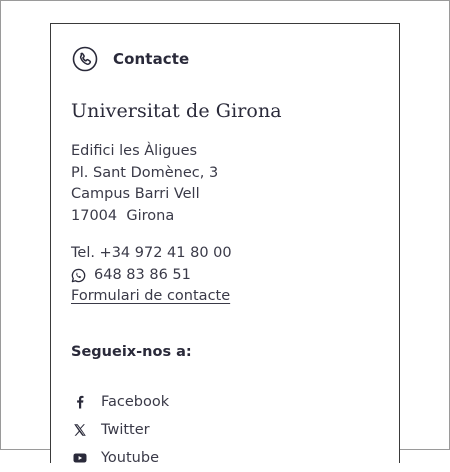  What do you see at coordinates (80, 430) in the screenshot?
I see `x-twitter-icon` at bounding box center [80, 430].